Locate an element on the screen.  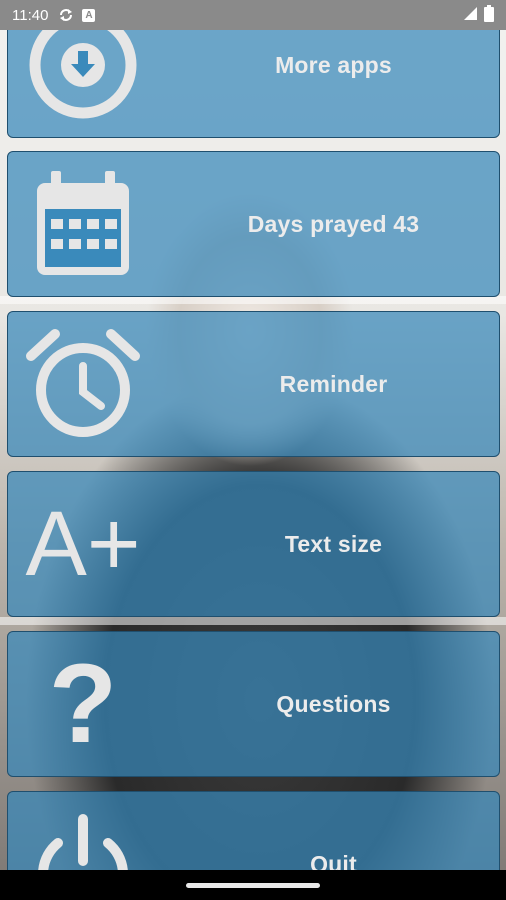
home-gesture-handle is located at coordinates (253, 885).